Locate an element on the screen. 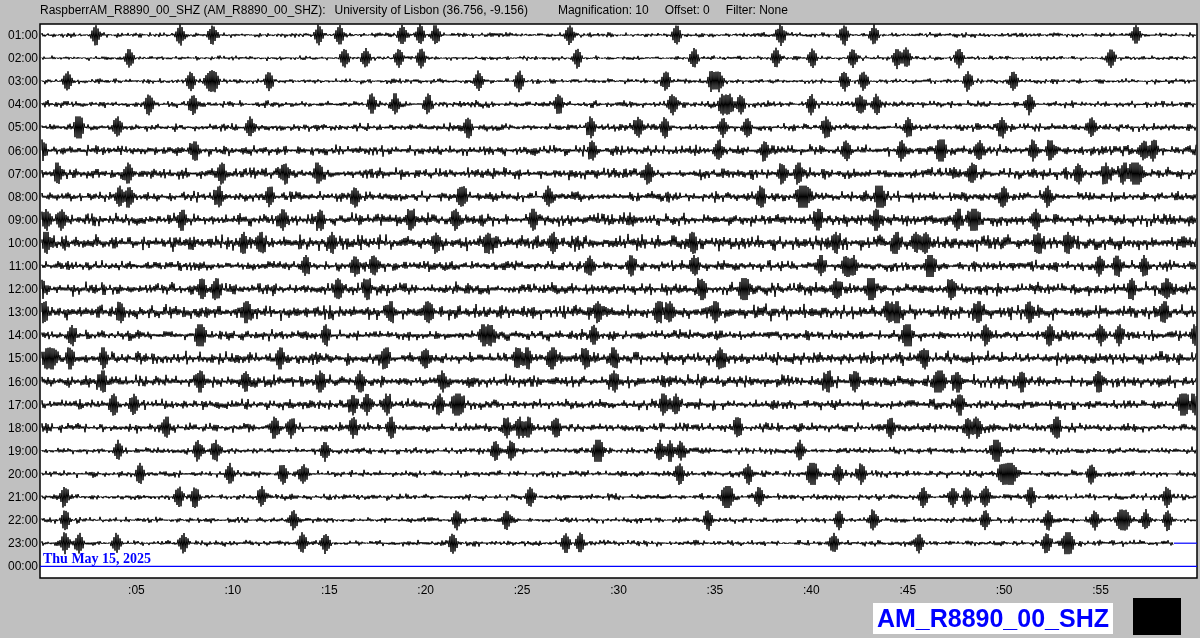  minute-tick-label: :30 is located at coordinates (618, 590).